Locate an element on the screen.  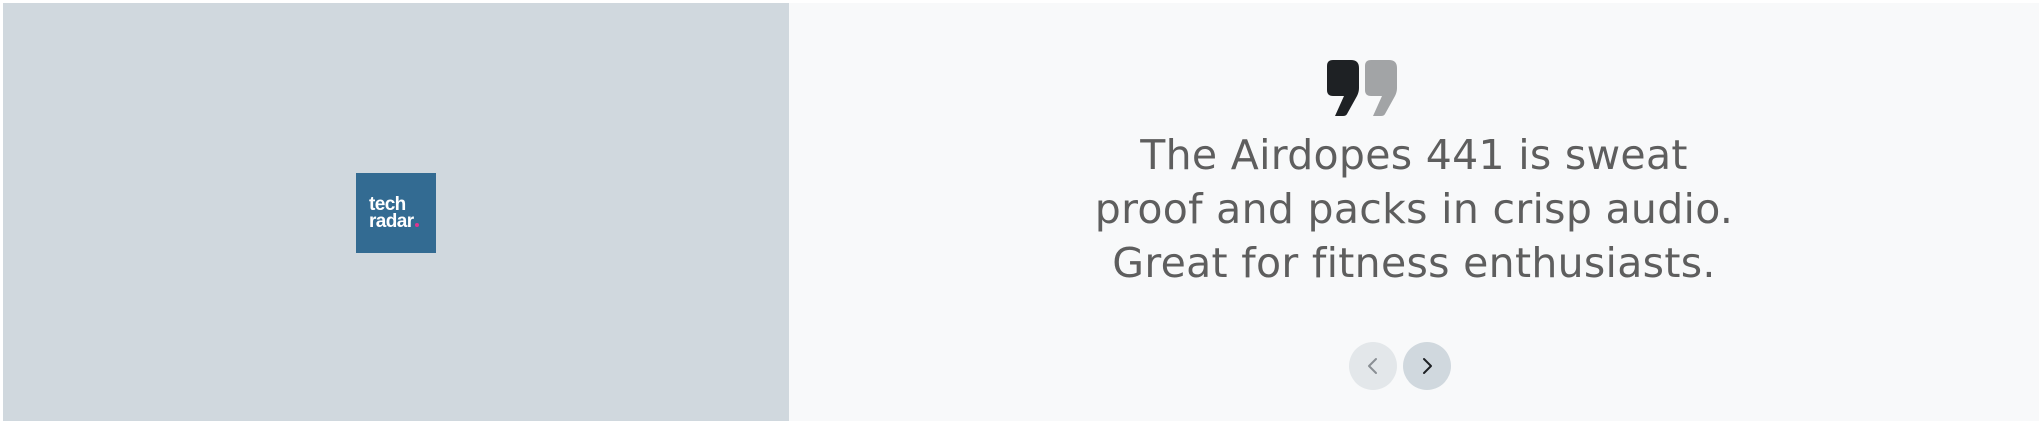
chevron-right-icon is located at coordinates (1427, 366).